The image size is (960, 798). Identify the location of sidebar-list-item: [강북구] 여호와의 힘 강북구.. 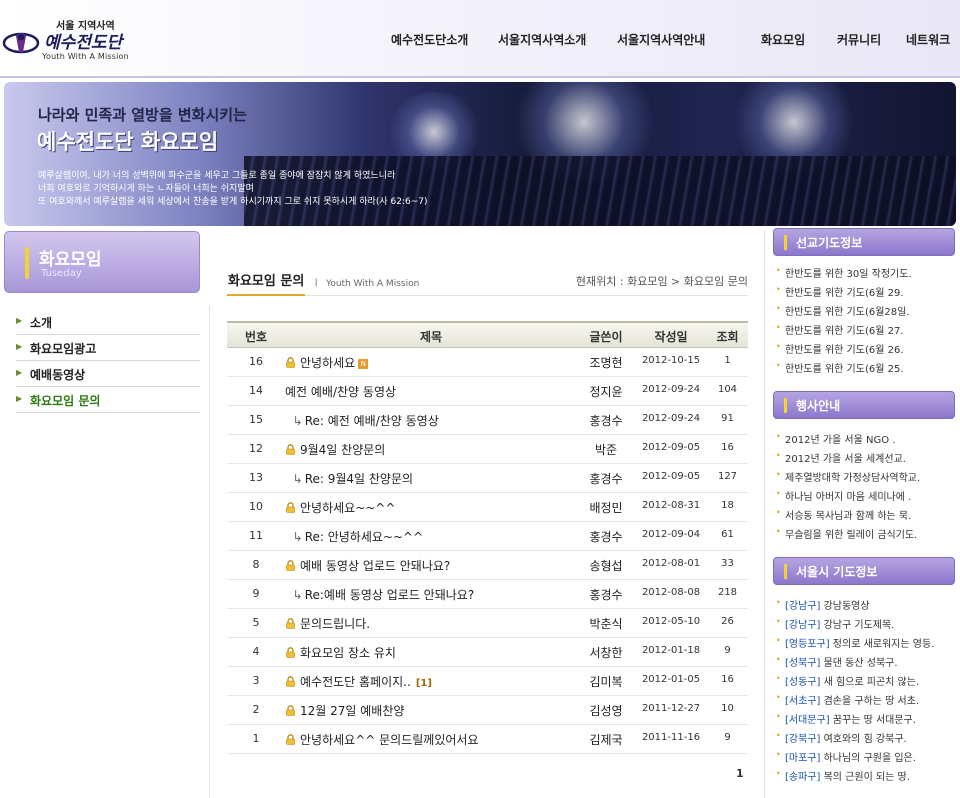
(866, 736).